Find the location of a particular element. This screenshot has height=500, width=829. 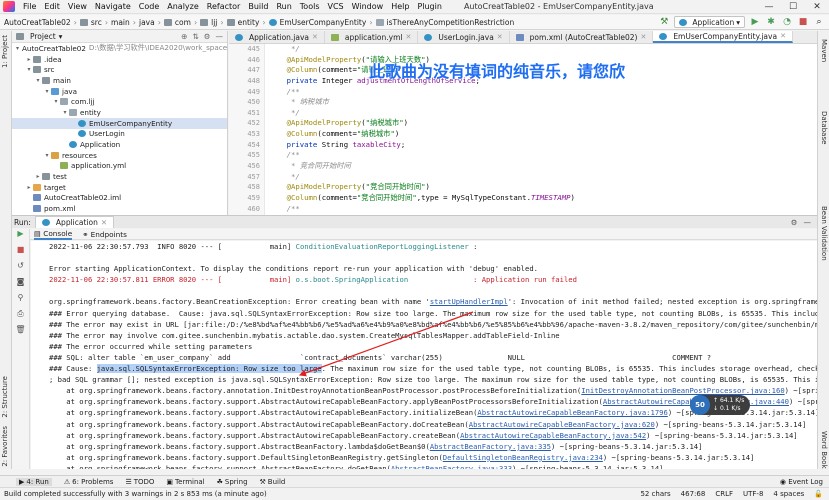

hammer-icon: ⚒ is located at coordinates (664, 22).